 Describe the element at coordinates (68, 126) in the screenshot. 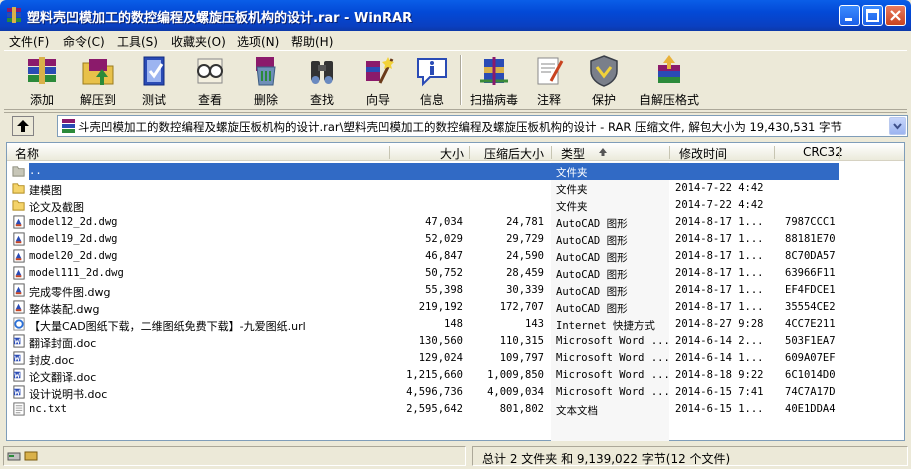

I see `archive-icon` at that location.